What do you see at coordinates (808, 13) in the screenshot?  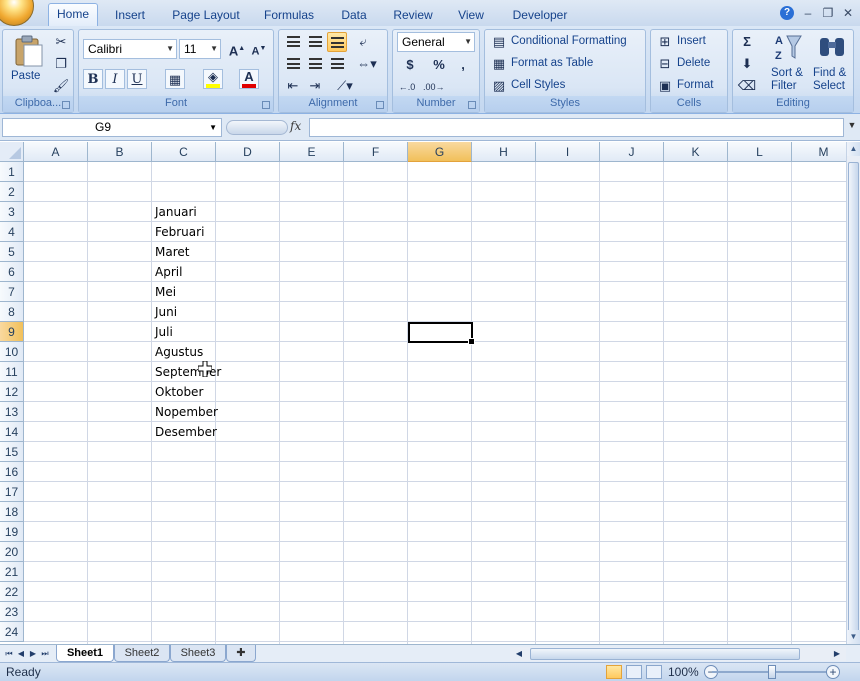 I see `minimize-icon: –` at bounding box center [808, 13].